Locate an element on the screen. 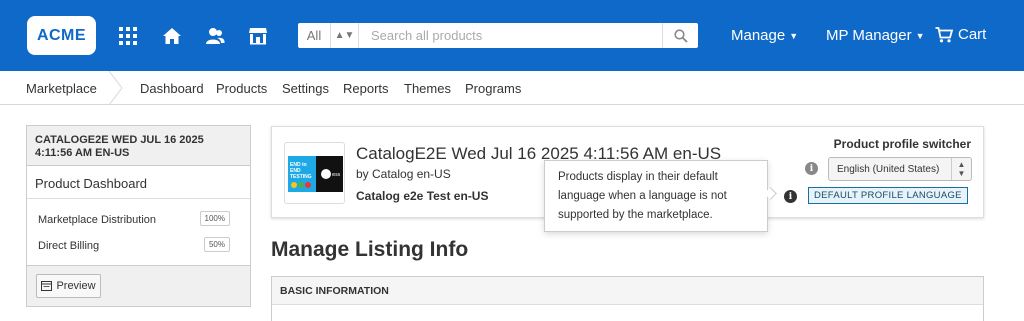 This screenshot has height=321, width=1024. default-profile-language-badge: DEFAULT PROFILE LANGUAGE is located at coordinates (888, 195).